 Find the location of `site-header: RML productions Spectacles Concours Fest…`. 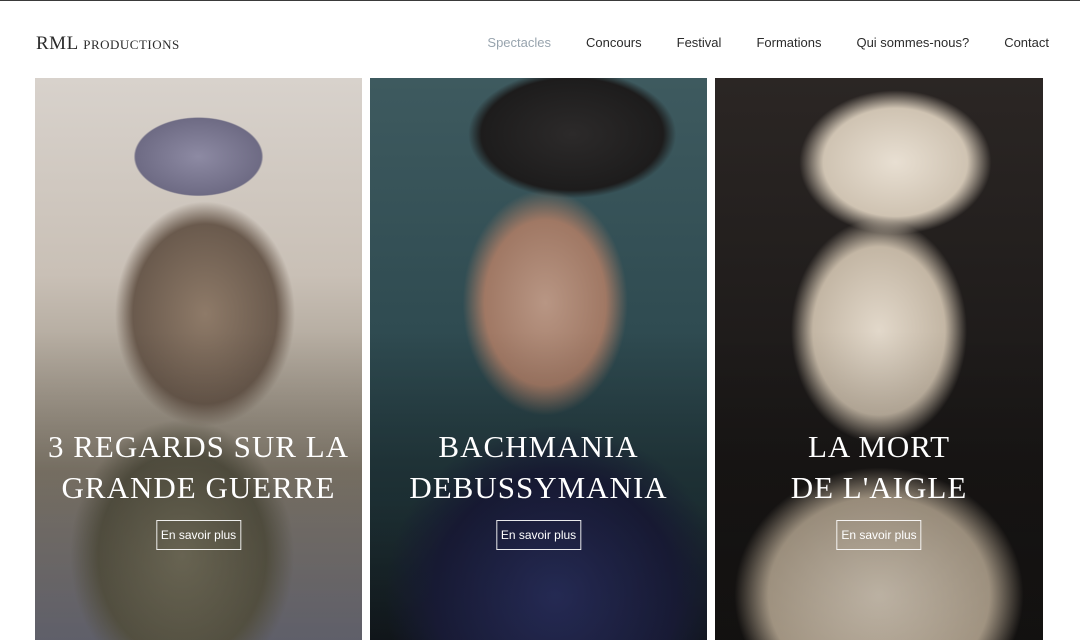

site-header: RML productions Spectacles Concours Fest… is located at coordinates (540, 39).